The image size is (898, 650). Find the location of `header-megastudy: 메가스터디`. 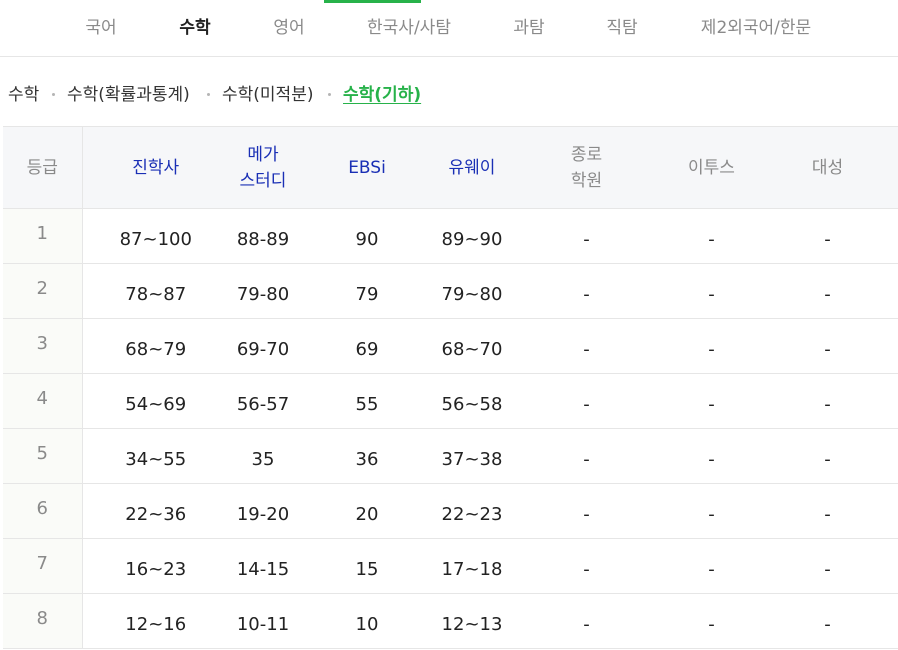

header-megastudy: 메가스터디 is located at coordinates (263, 167).